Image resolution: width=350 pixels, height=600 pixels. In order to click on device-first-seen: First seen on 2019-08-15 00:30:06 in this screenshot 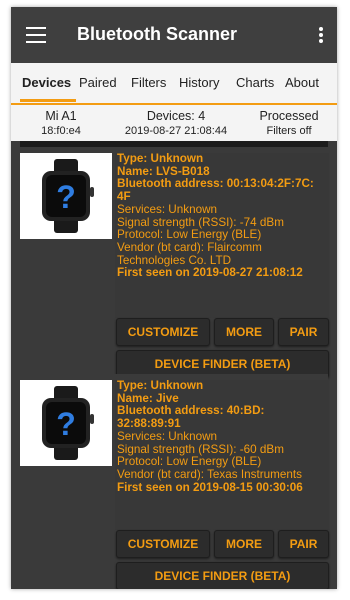, I will do `click(210, 487)`.